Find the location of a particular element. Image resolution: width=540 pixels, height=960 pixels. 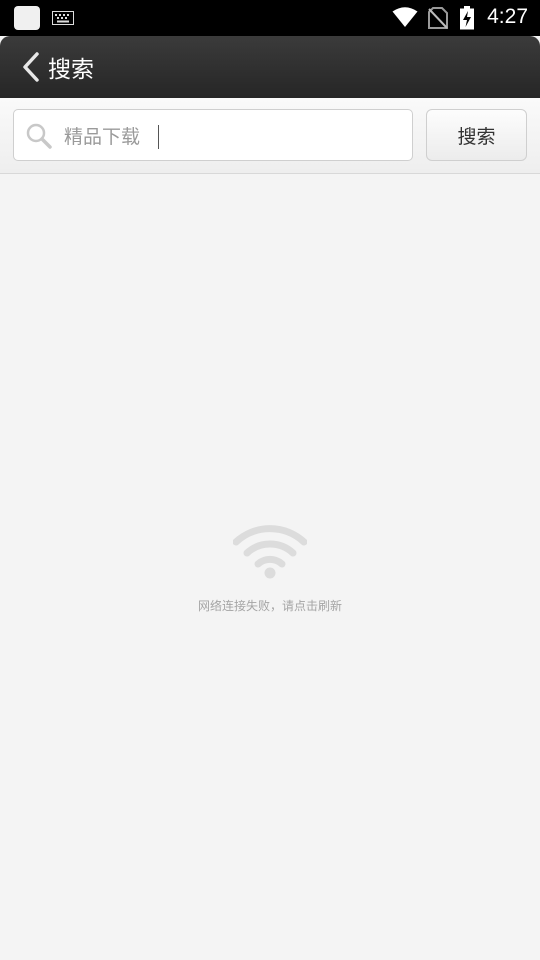

back-button: 搜索 is located at coordinates (69, 67).